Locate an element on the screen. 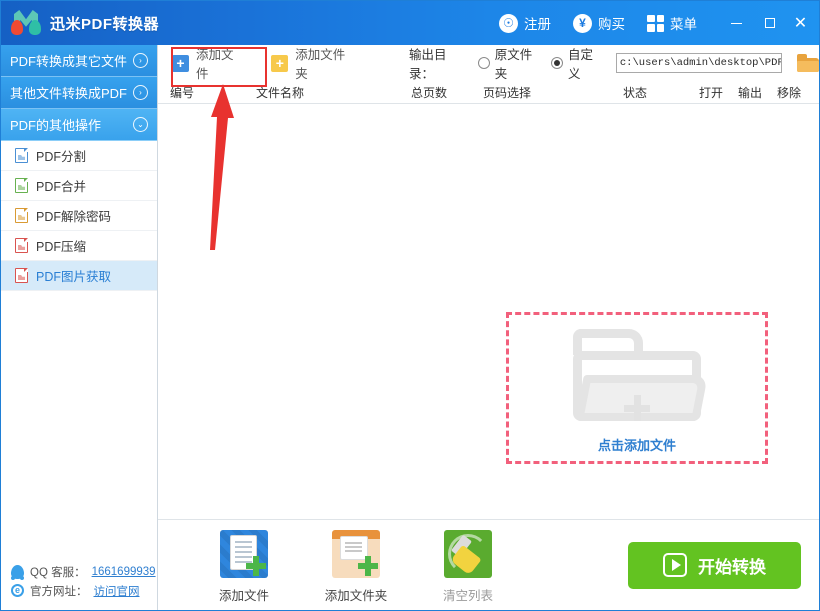 Image resolution: width=820 pixels, height=611 pixels. radio-button-icon is located at coordinates (483, 63).